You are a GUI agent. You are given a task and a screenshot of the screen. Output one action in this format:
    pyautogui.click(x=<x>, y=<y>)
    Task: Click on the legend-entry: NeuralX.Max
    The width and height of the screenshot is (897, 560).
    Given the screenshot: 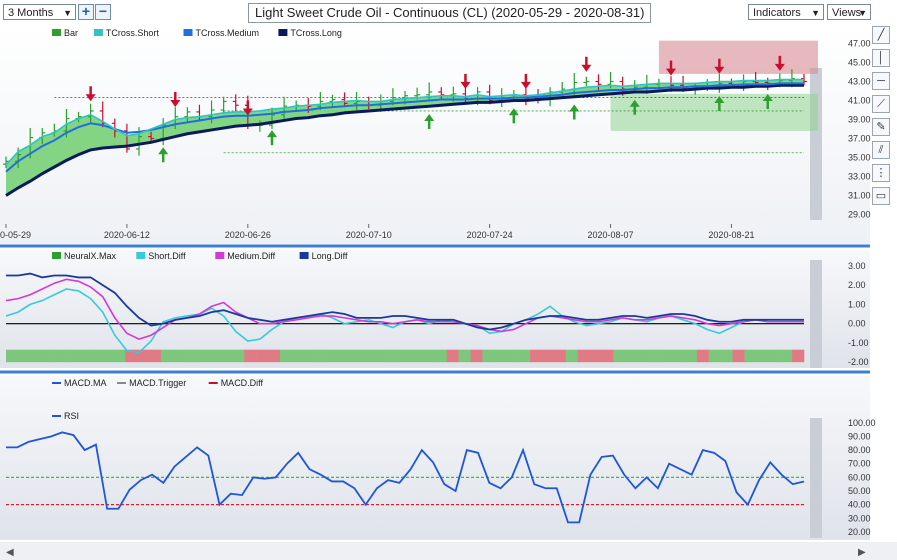 What is the action you would take?
    pyautogui.click(x=90, y=256)
    